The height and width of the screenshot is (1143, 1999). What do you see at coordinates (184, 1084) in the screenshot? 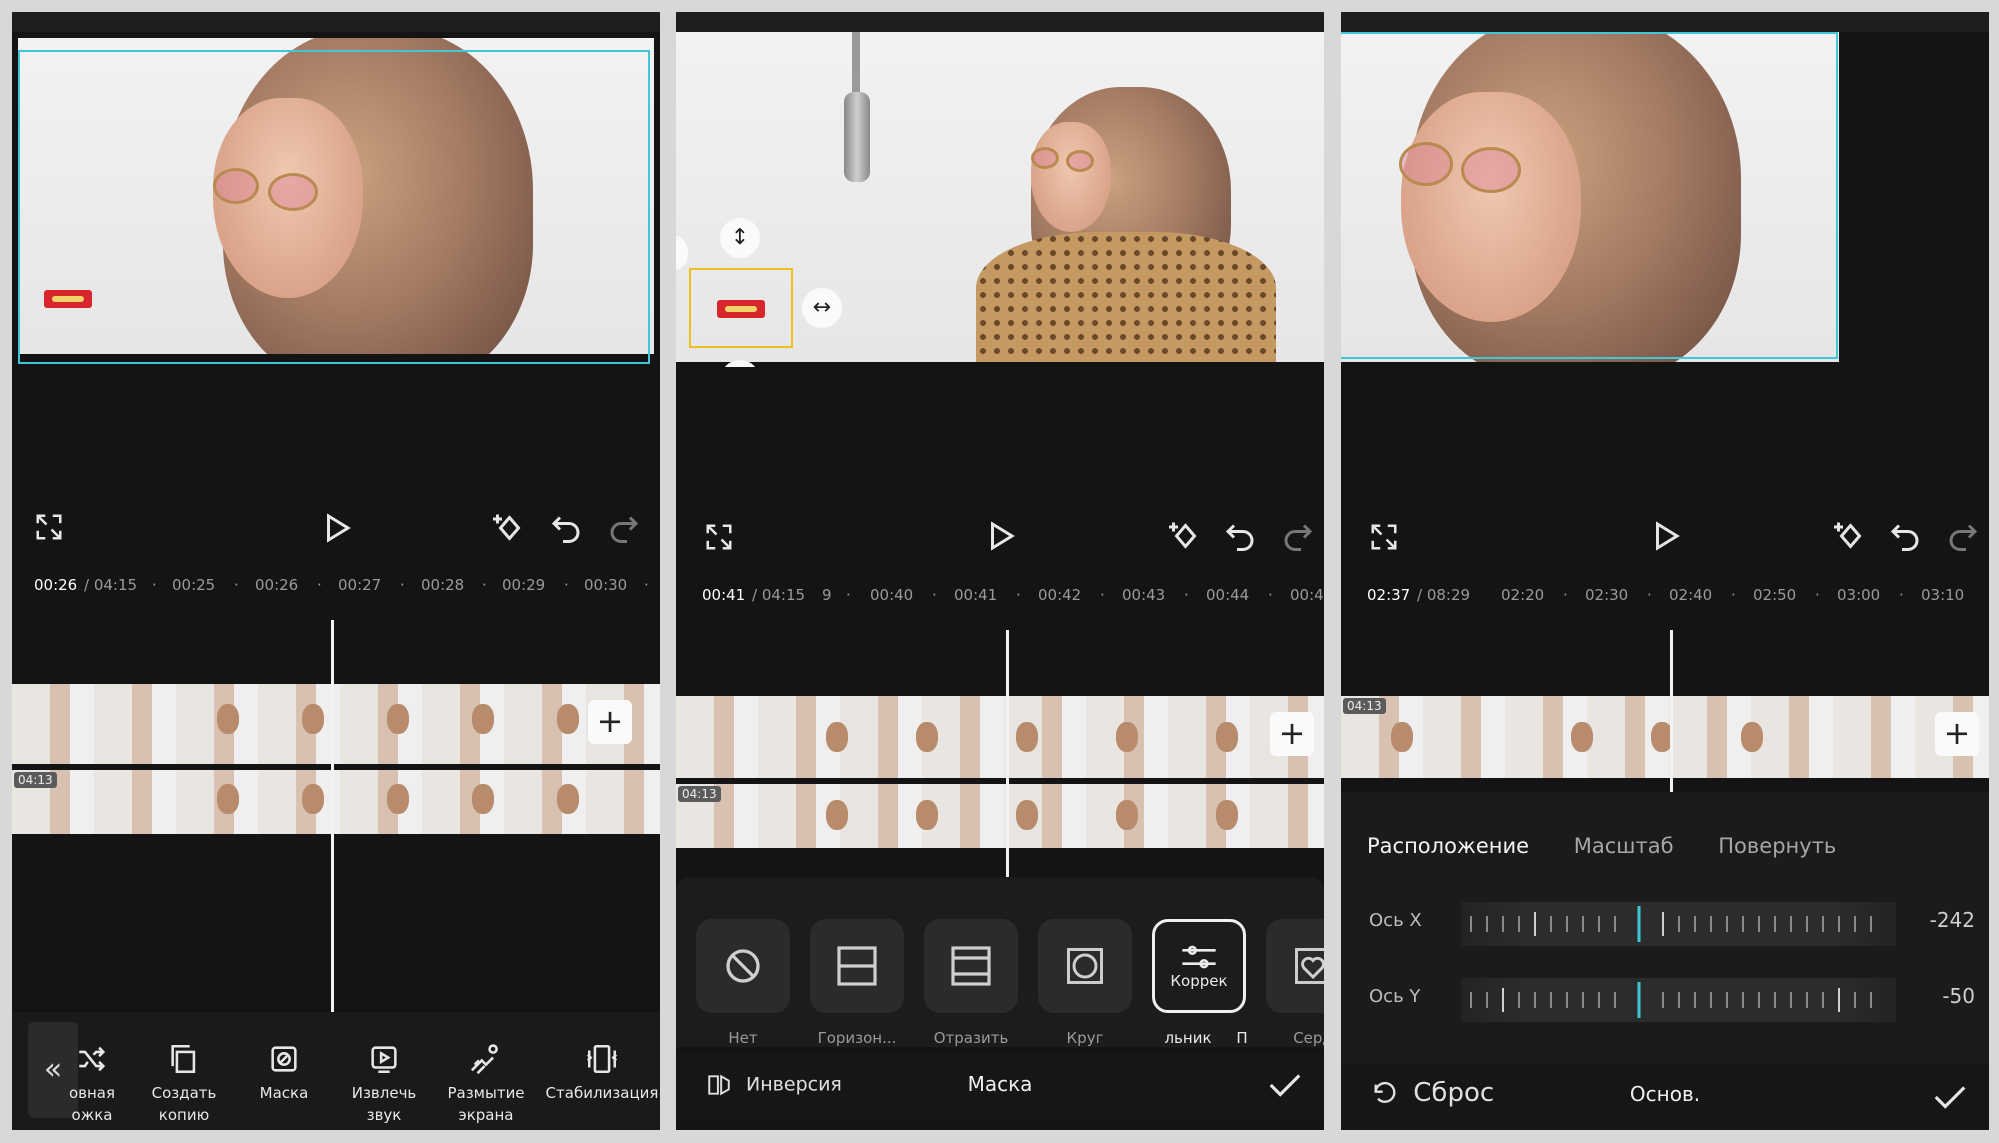
I see `tool-duplicate: Создать копию` at bounding box center [184, 1084].